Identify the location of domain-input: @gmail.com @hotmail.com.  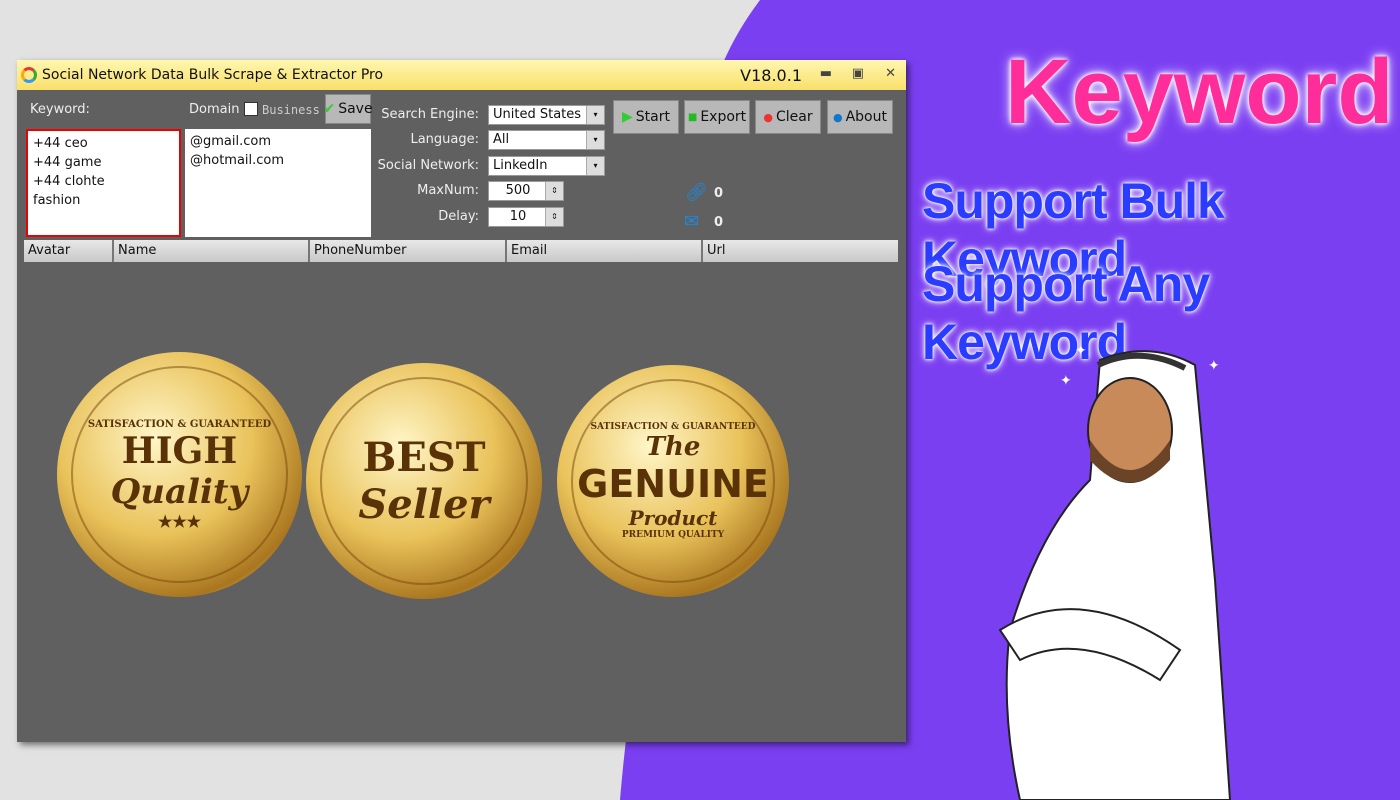
(278, 183).